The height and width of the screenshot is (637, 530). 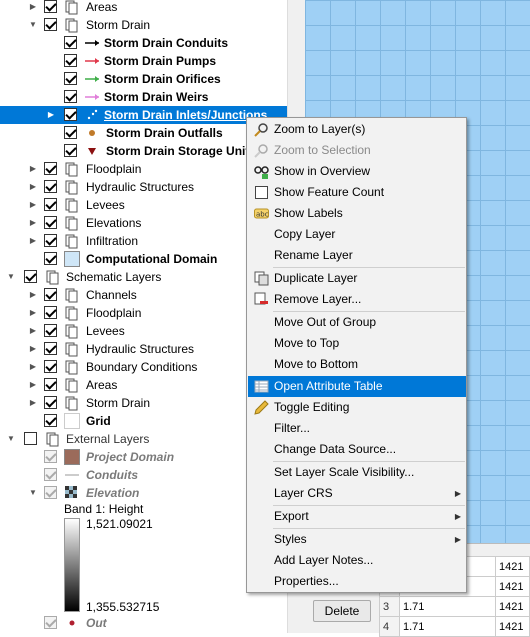 I want to click on layer-row-storm-drain-orifices: Storm Drain Orifices, so click(x=143, y=79).